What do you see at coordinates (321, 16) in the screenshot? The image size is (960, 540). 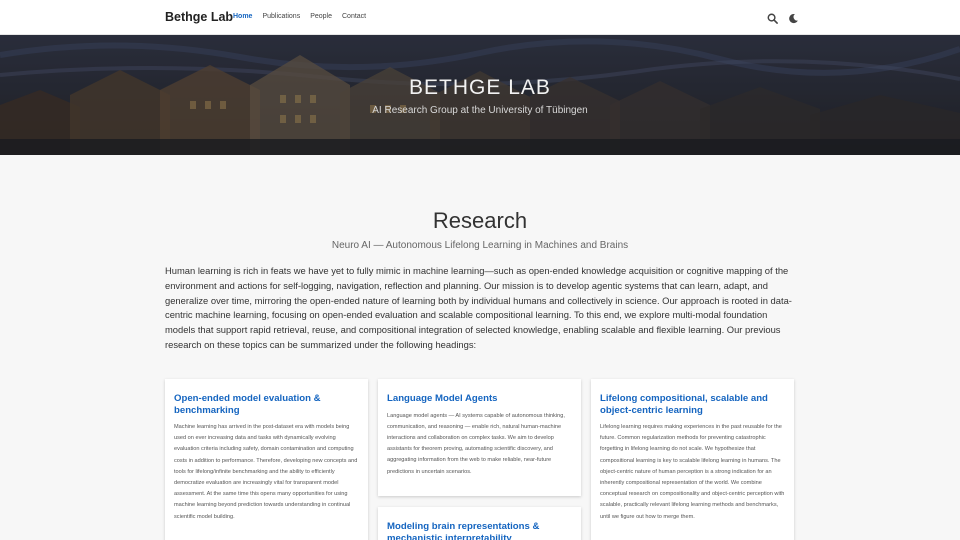 I see `nav-link-people: People` at bounding box center [321, 16].